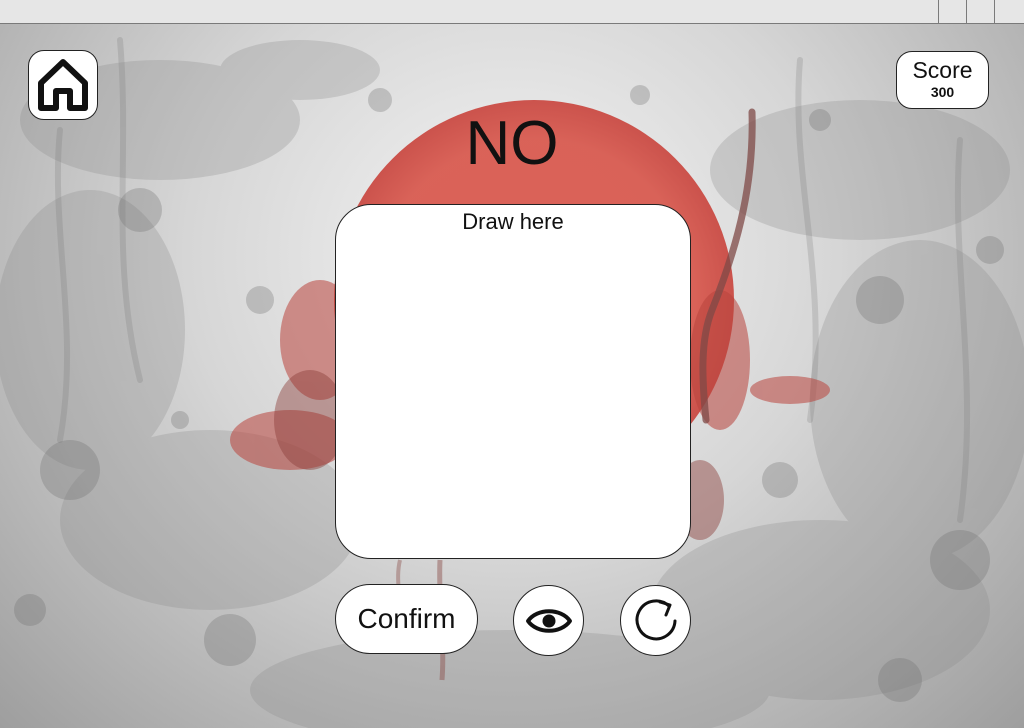 Image resolution: width=1024 pixels, height=728 pixels. Describe the element at coordinates (512, 143) in the screenshot. I see `prompt-word: NO` at that location.